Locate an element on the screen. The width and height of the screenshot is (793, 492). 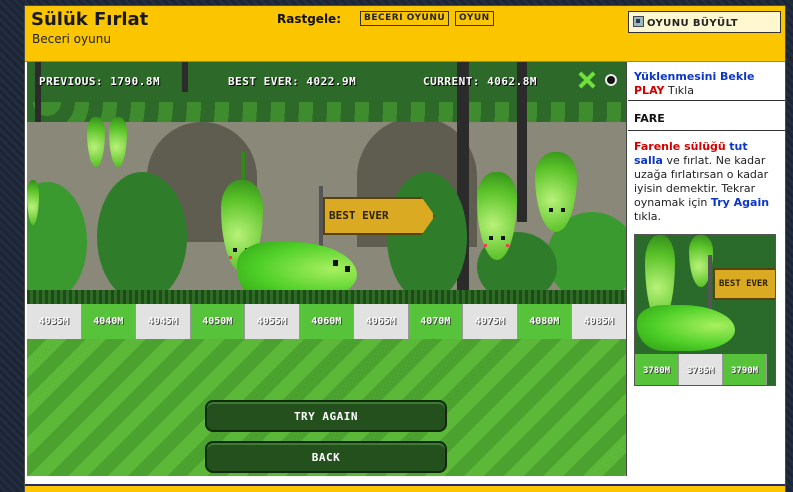
enlarge-game-button: OYUNU BÜYÜLT is located at coordinates (704, 22).